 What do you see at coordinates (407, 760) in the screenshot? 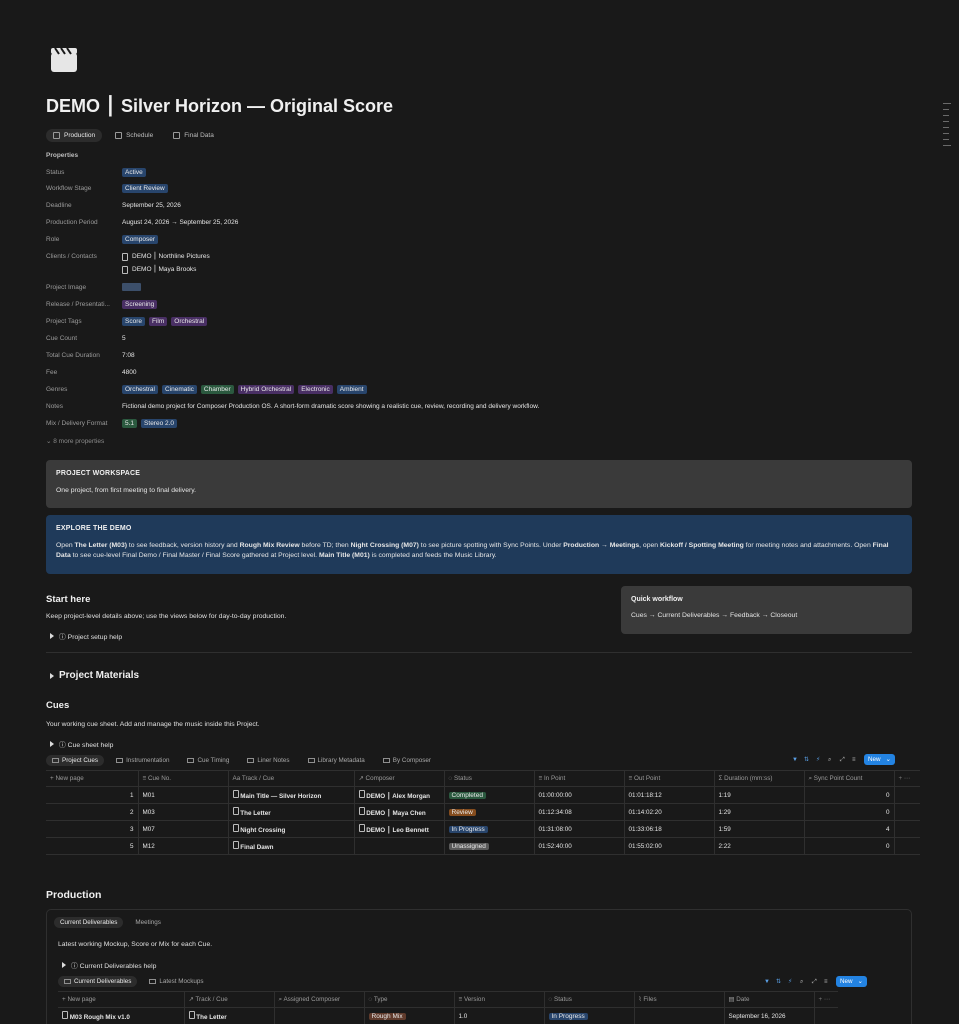
I see `view-tab-by-composer: By Composer` at bounding box center [407, 760].